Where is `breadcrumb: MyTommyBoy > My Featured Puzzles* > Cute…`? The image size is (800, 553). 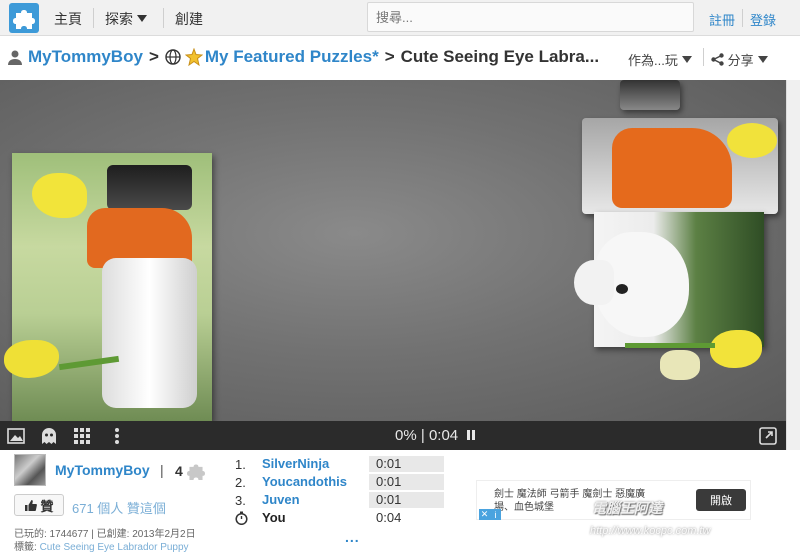
breadcrumb: MyTommyBoy > My Featured Puzzles* > Cute… is located at coordinates (303, 57).